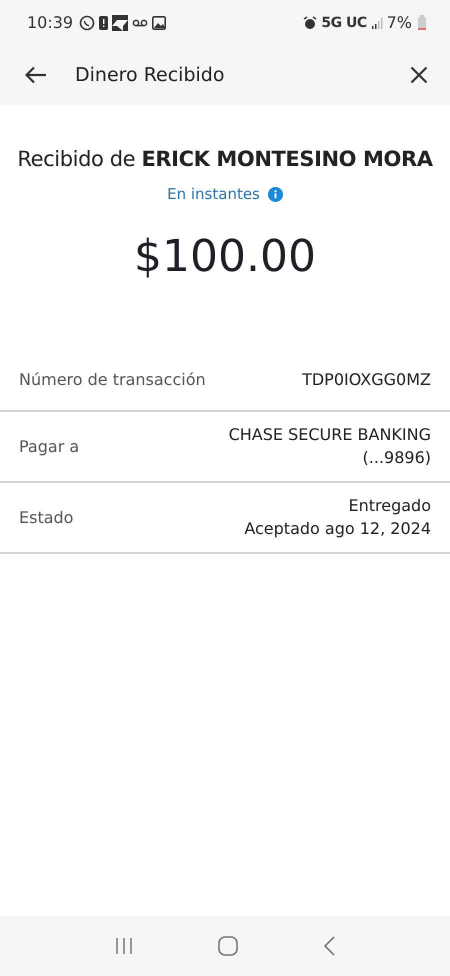 This screenshot has width=450, height=976. Describe the element at coordinates (87, 22) in the screenshot. I see `chat-icon` at that location.